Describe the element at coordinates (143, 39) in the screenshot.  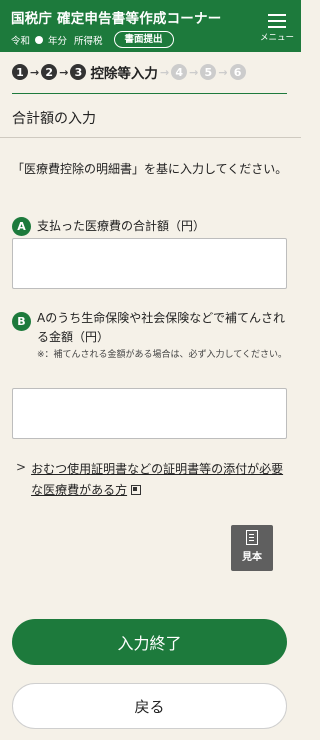
I see `paper-submit-button: 書面提出` at that location.